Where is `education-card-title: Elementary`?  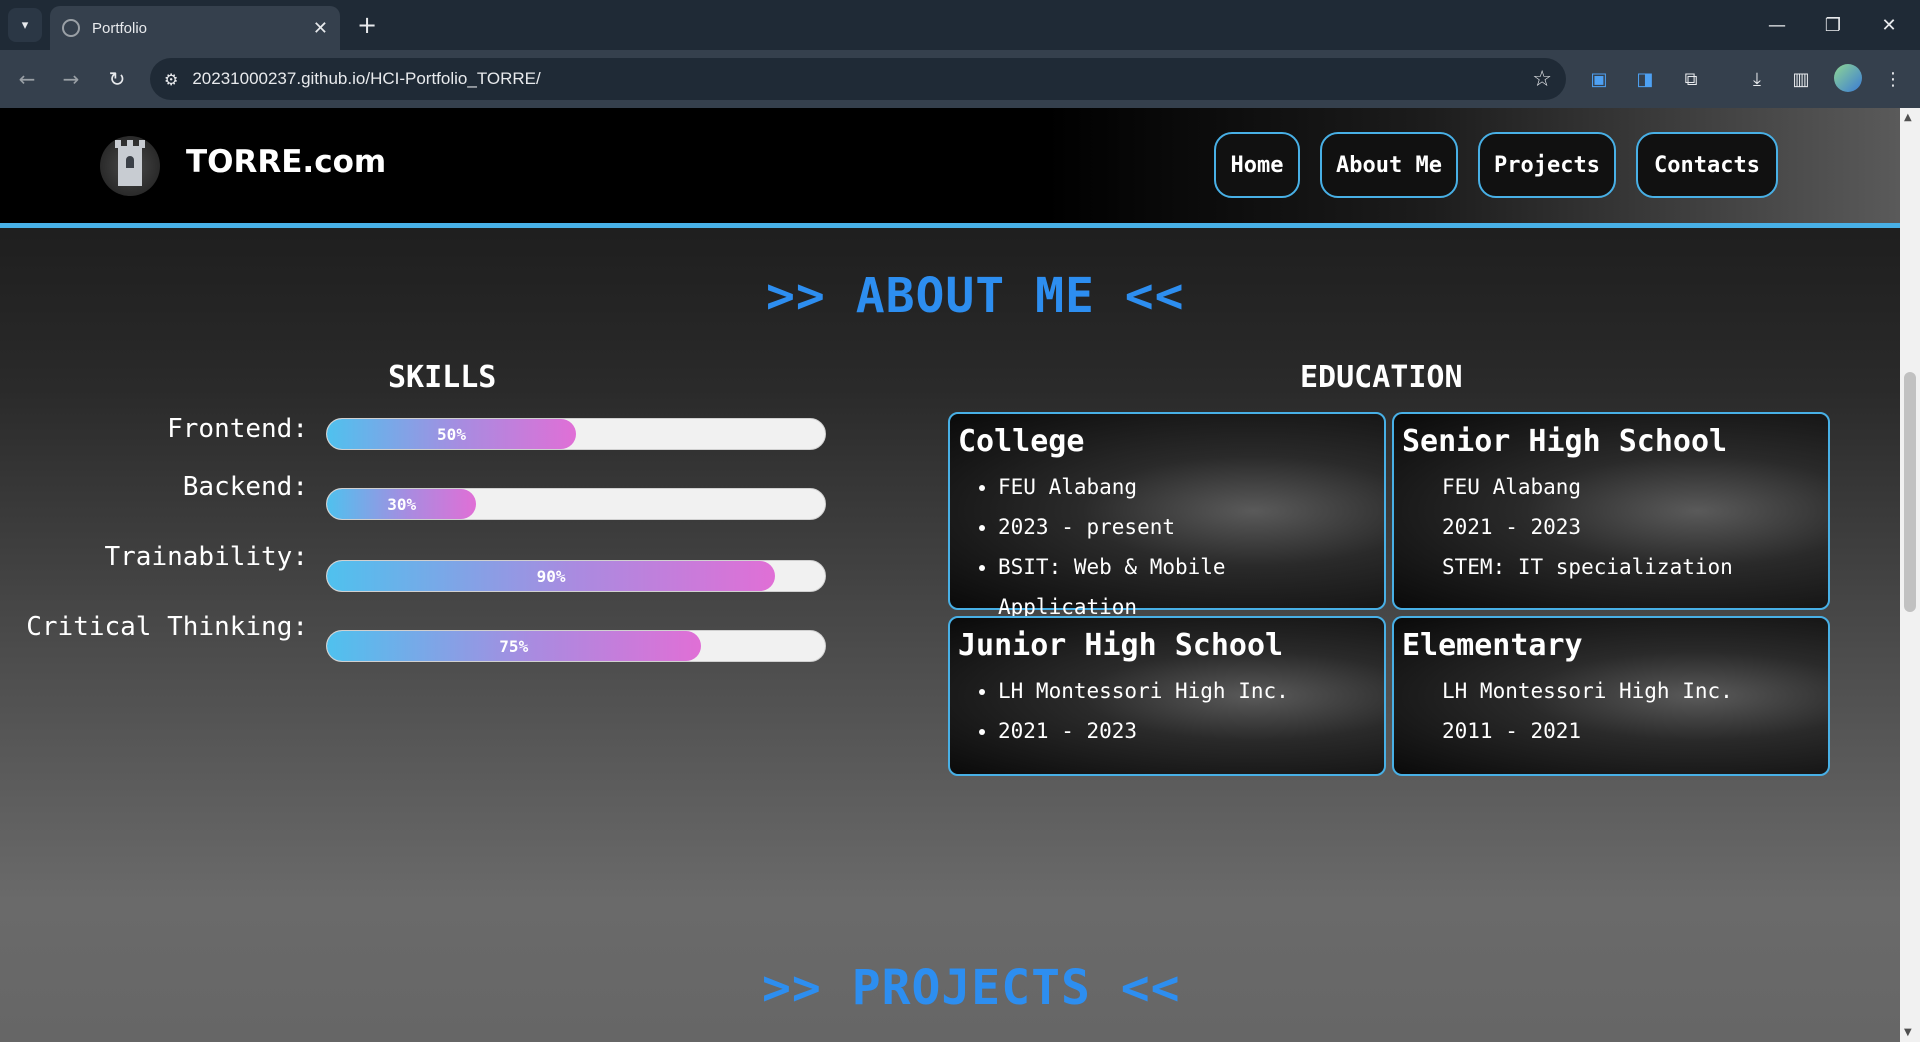 education-card-title: Elementary is located at coordinates (1492, 645).